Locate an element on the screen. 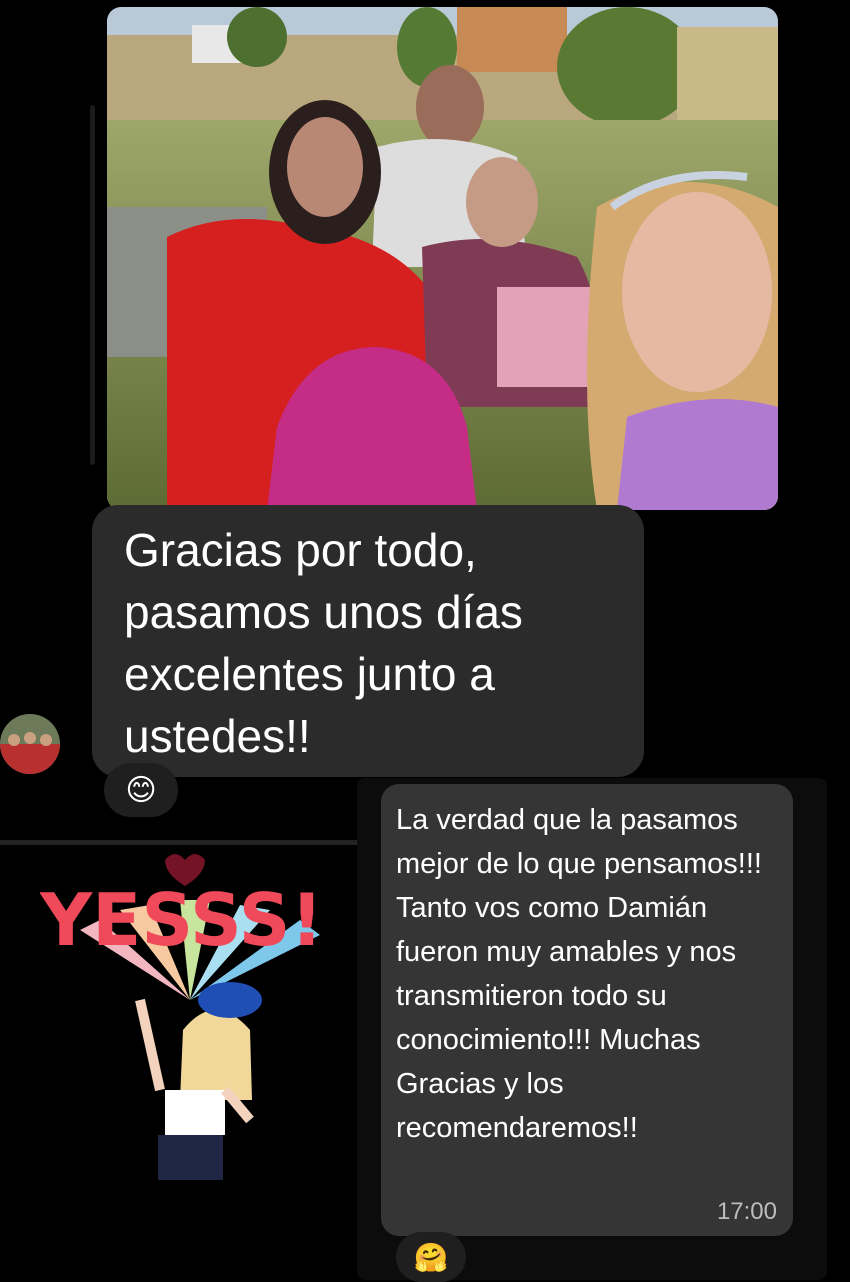  message-timestamp: 17:00 is located at coordinates (746, 1211).